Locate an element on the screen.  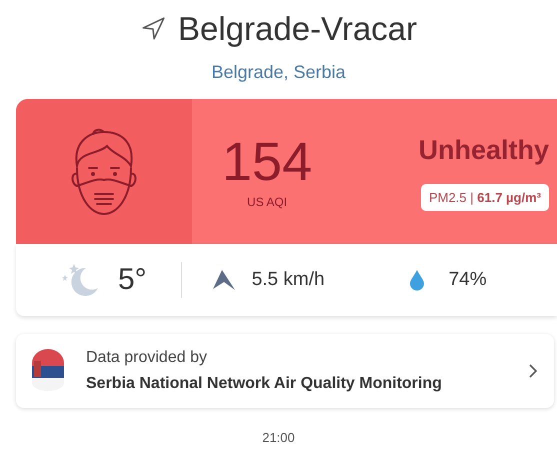
time-label: 21:00 is located at coordinates (278, 437).